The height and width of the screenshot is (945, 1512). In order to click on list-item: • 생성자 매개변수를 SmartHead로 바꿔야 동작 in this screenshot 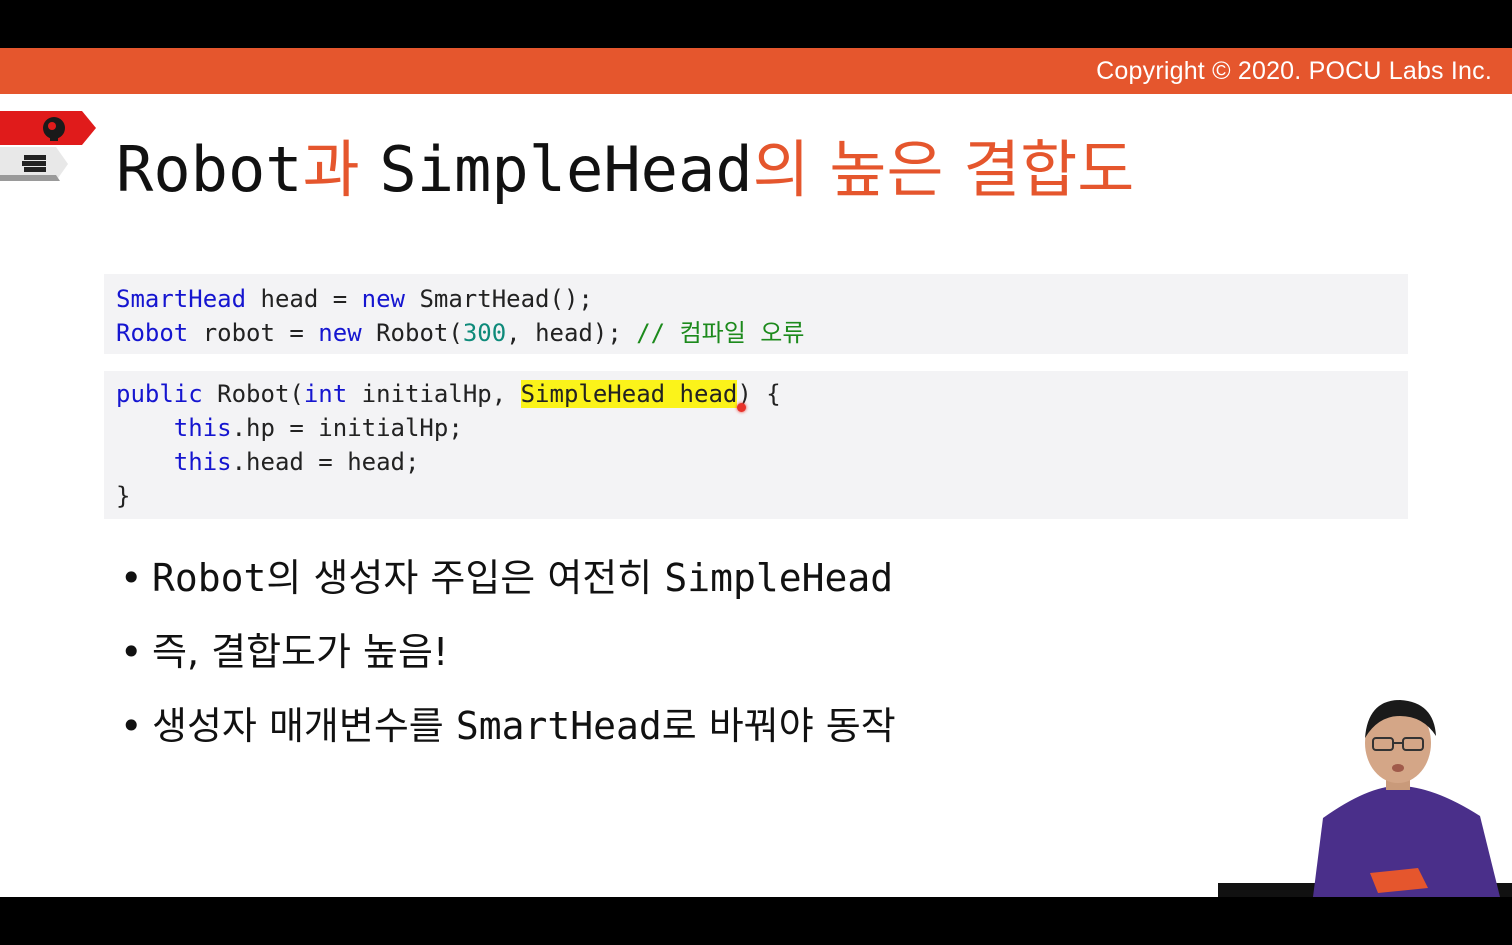, I will do `click(508, 726)`.